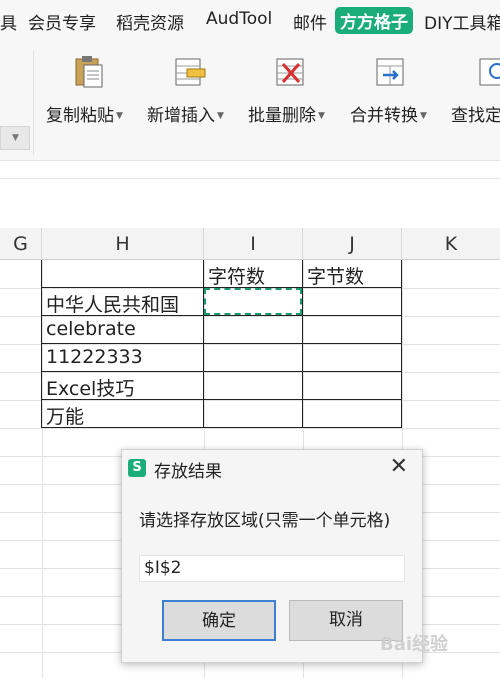  I want to click on cell-h3: celebrate, so click(124, 331).